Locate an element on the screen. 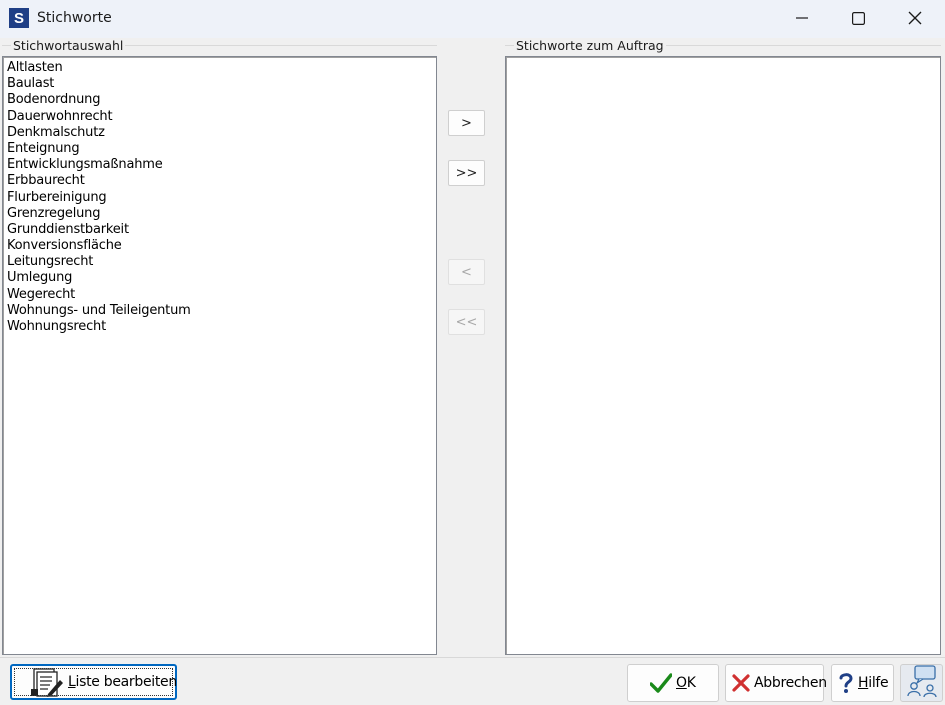  window-title: Stichworte is located at coordinates (74, 18).